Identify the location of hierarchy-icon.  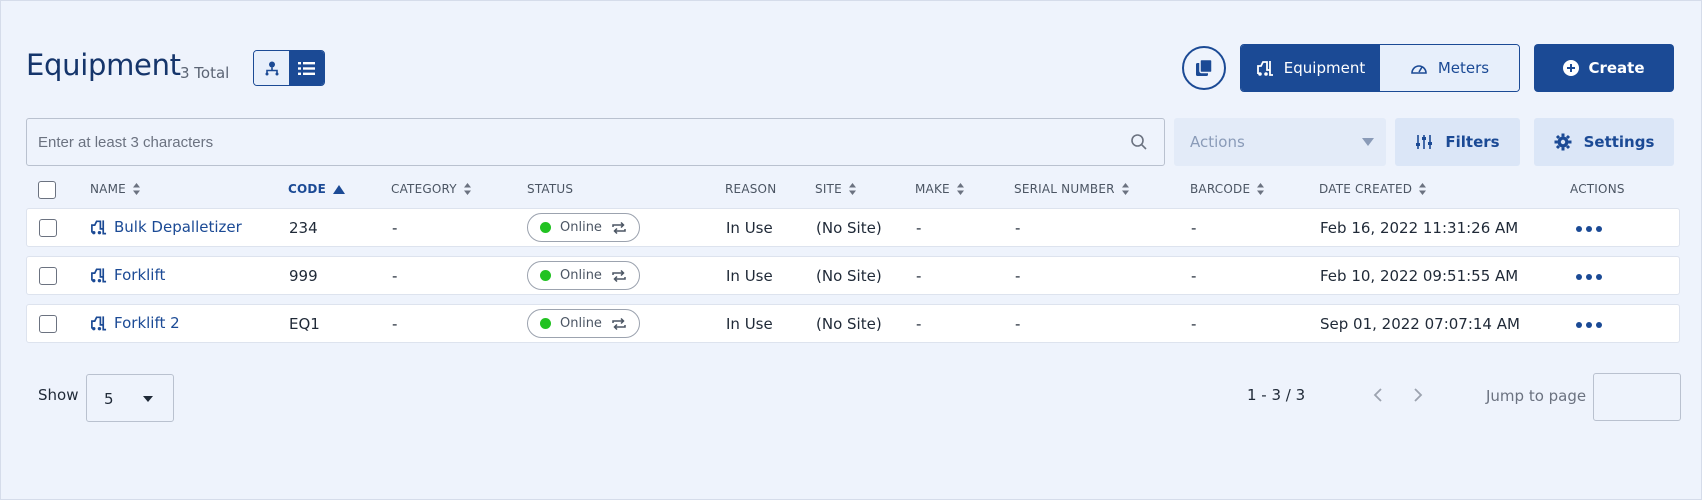
(271, 68).